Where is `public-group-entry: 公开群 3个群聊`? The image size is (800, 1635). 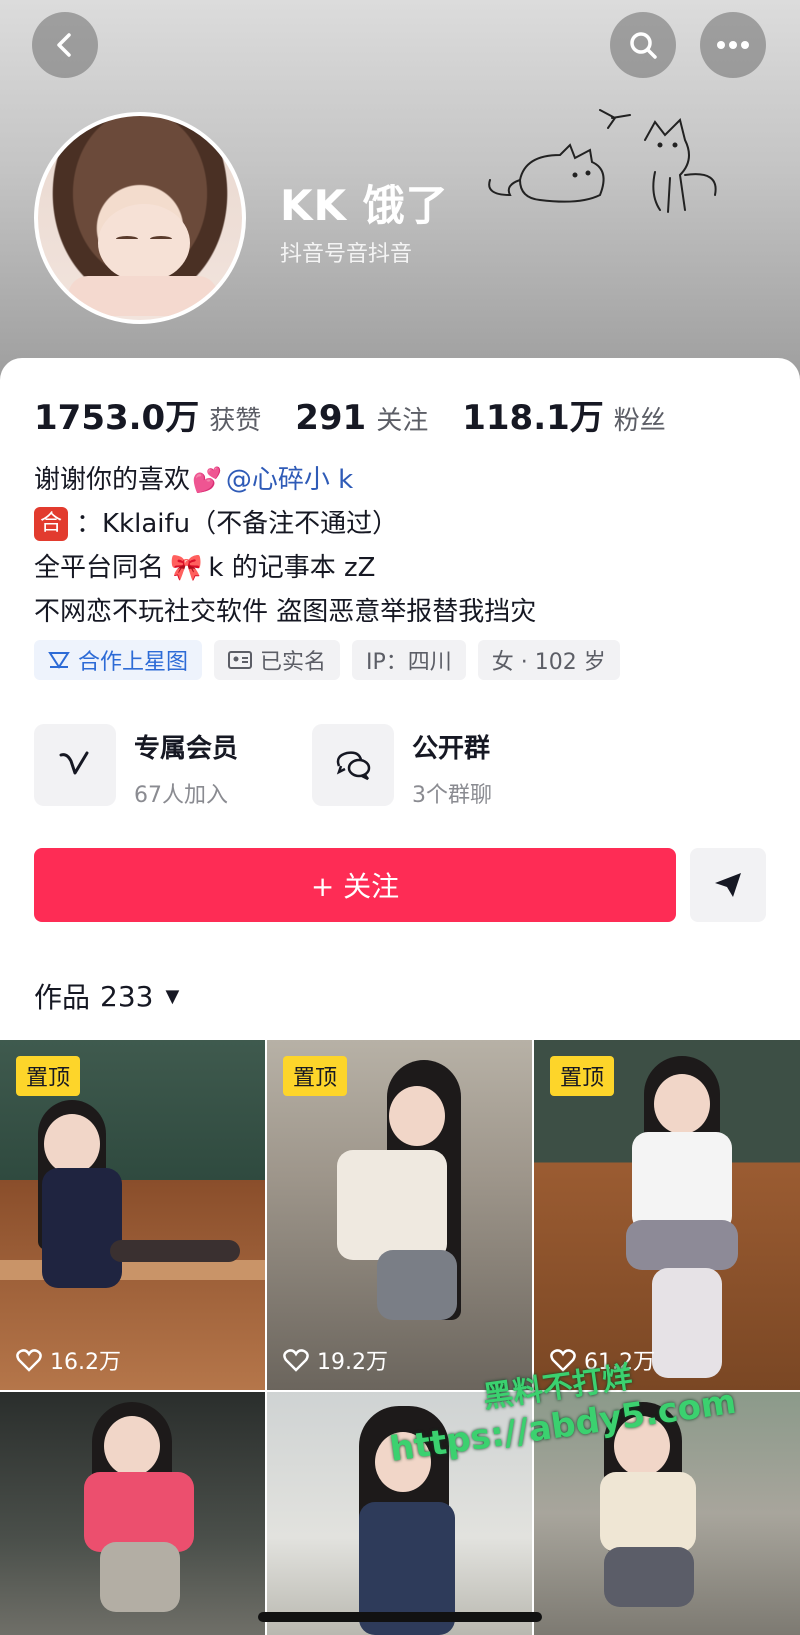 public-group-entry: 公开群 3个群聊 is located at coordinates (402, 766).